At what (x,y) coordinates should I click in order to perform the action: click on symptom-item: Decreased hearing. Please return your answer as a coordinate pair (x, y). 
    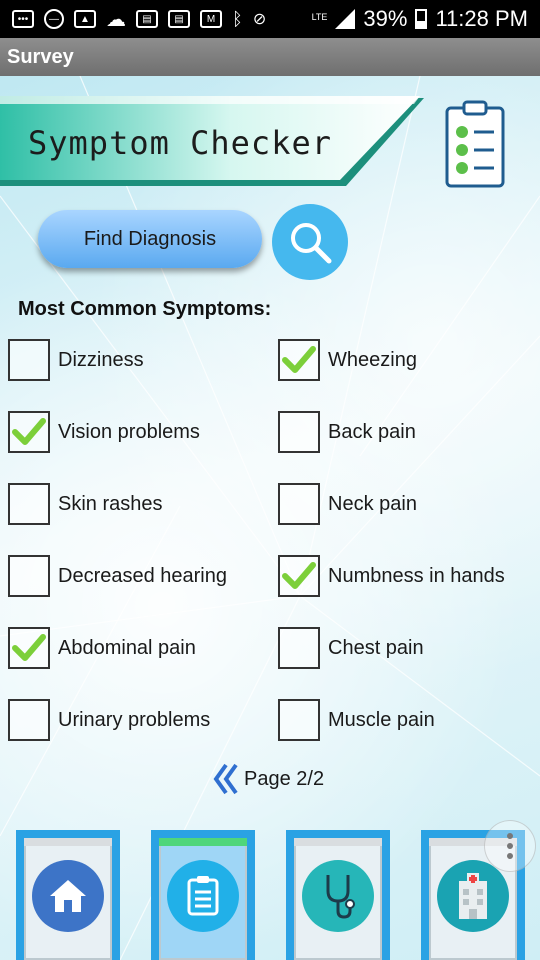
    Looking at the image, I should click on (117, 576).